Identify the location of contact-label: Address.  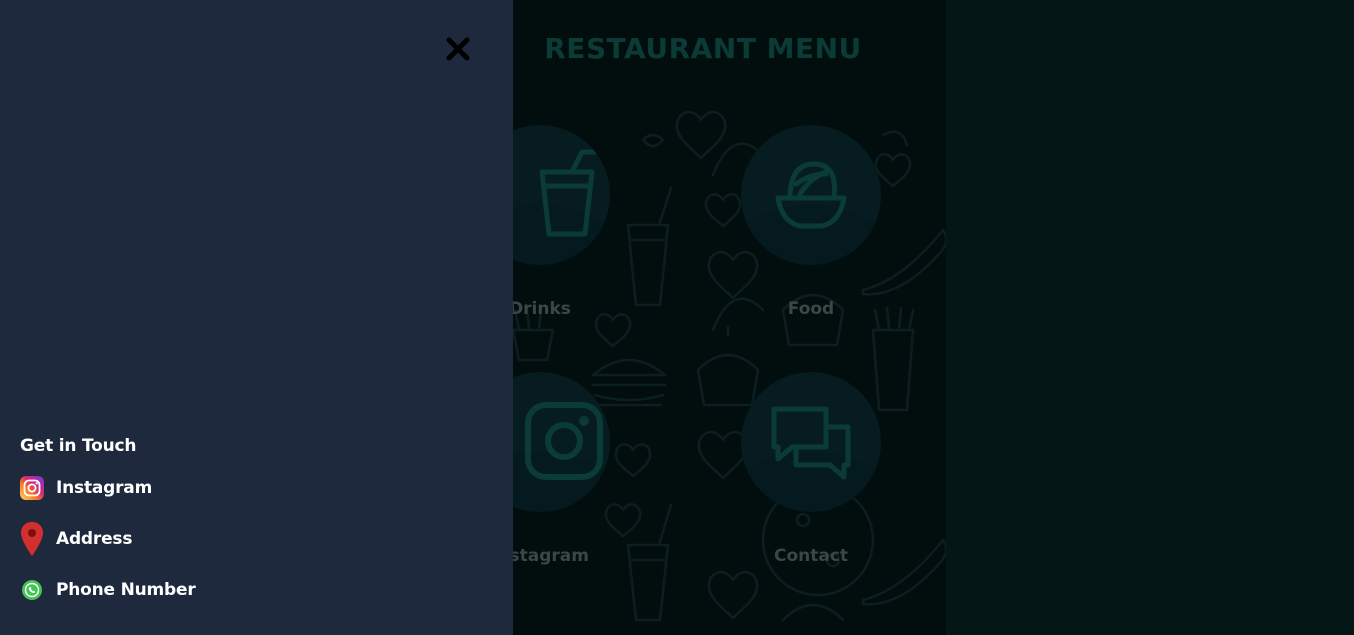
(94, 539).